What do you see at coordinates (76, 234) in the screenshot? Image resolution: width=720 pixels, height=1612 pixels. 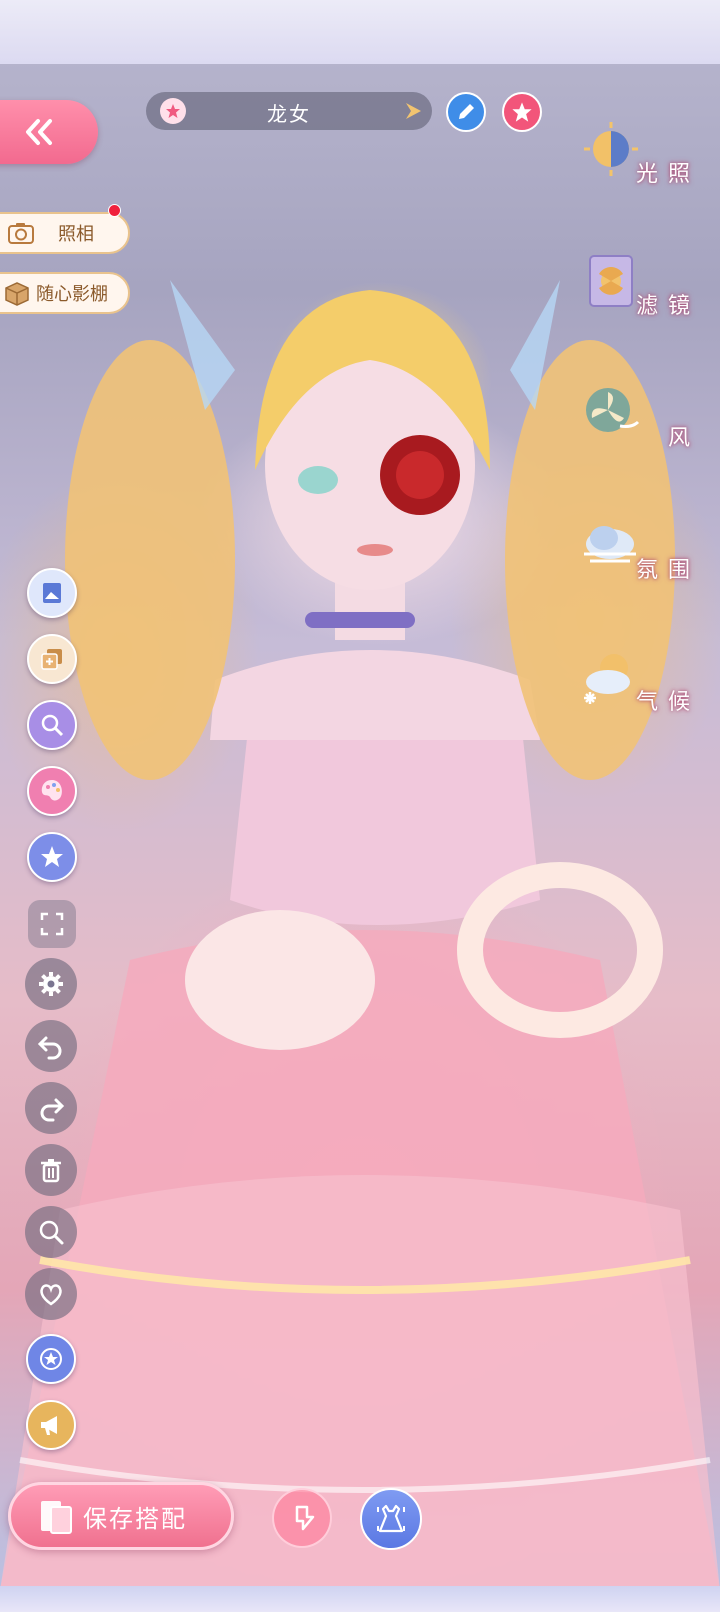 I see `photo-label: 照相` at bounding box center [76, 234].